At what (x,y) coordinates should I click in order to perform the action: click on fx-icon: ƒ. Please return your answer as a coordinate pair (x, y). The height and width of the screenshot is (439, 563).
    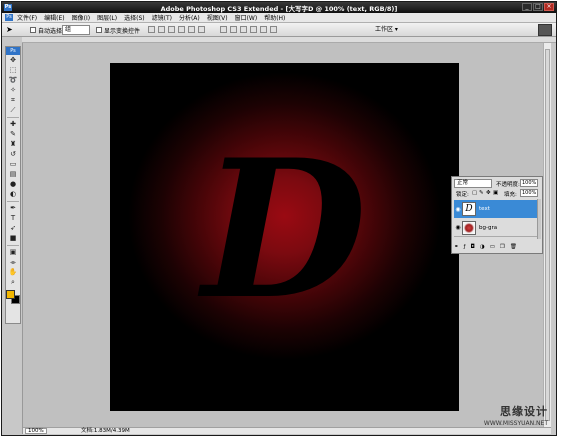
    Looking at the image, I should click on (465, 247).